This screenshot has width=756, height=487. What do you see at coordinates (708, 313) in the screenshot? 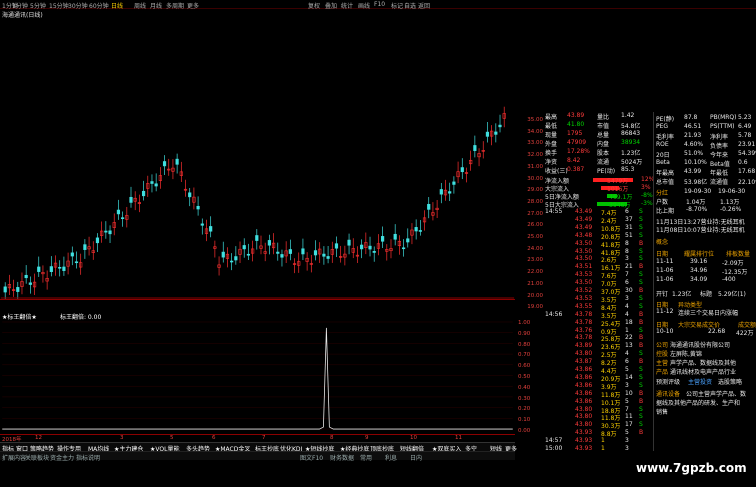
I see `alert-type: 连续三个交易日内涨幅` at bounding box center [708, 313].